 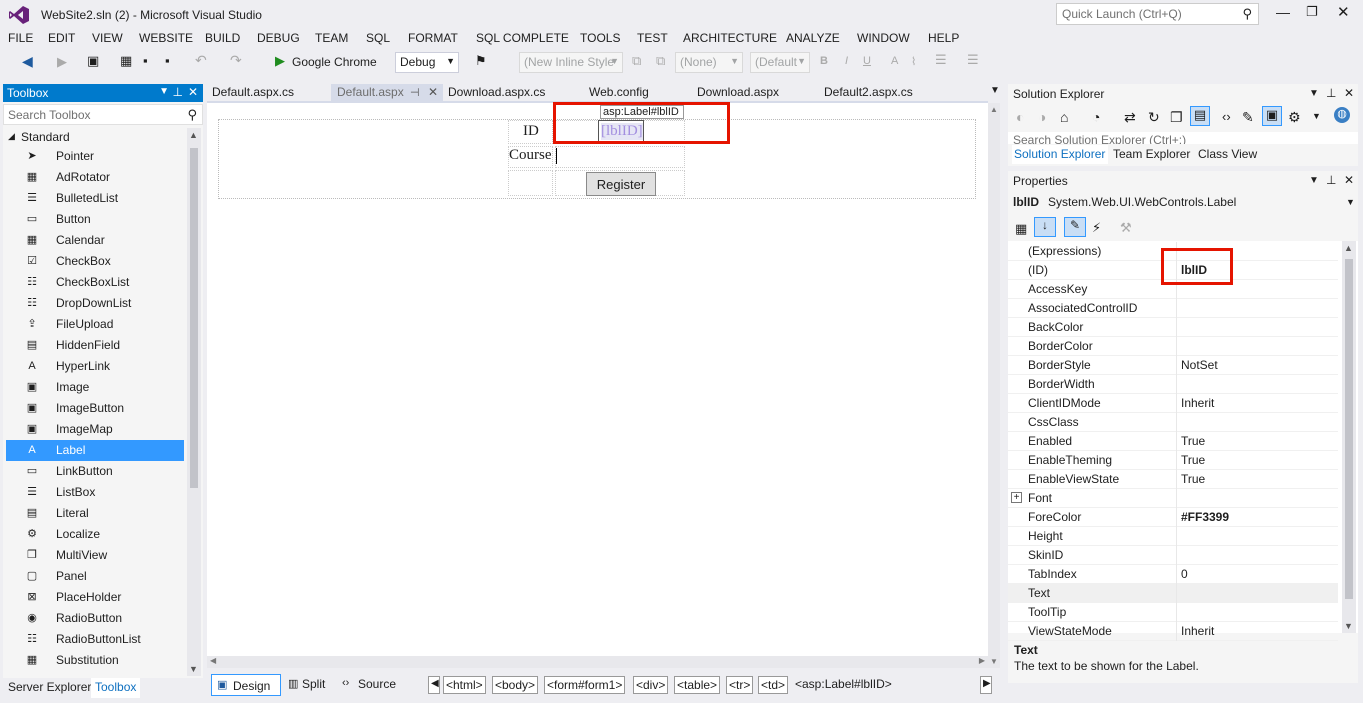 I want to click on menu-sql-complete: SQL COMPLETE, so click(x=522, y=38).